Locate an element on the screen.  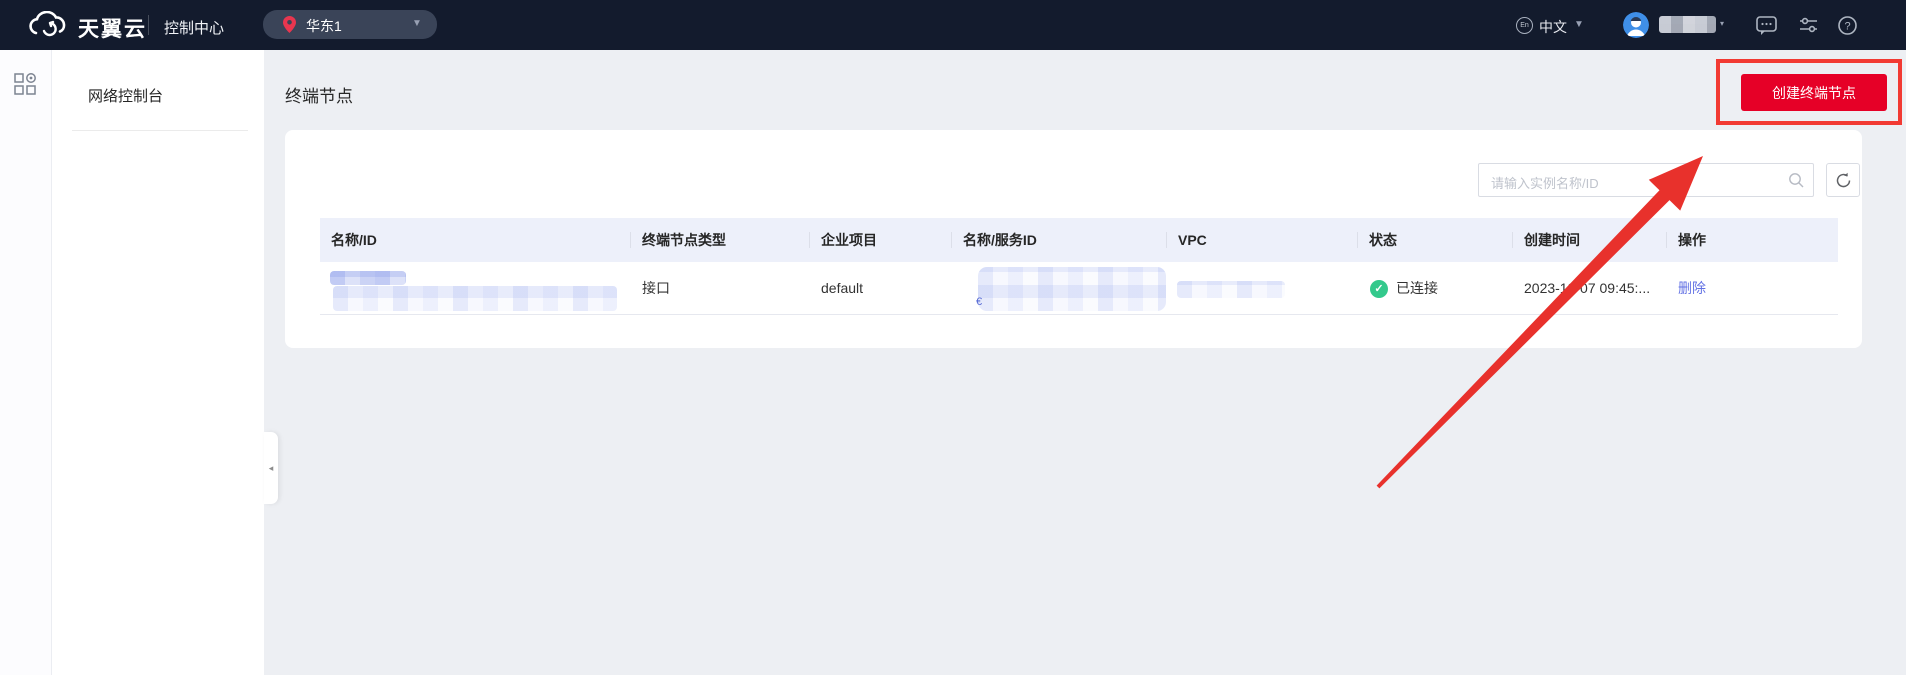
col-endpoint-type: 终端节点类型 is located at coordinates (720, 240).